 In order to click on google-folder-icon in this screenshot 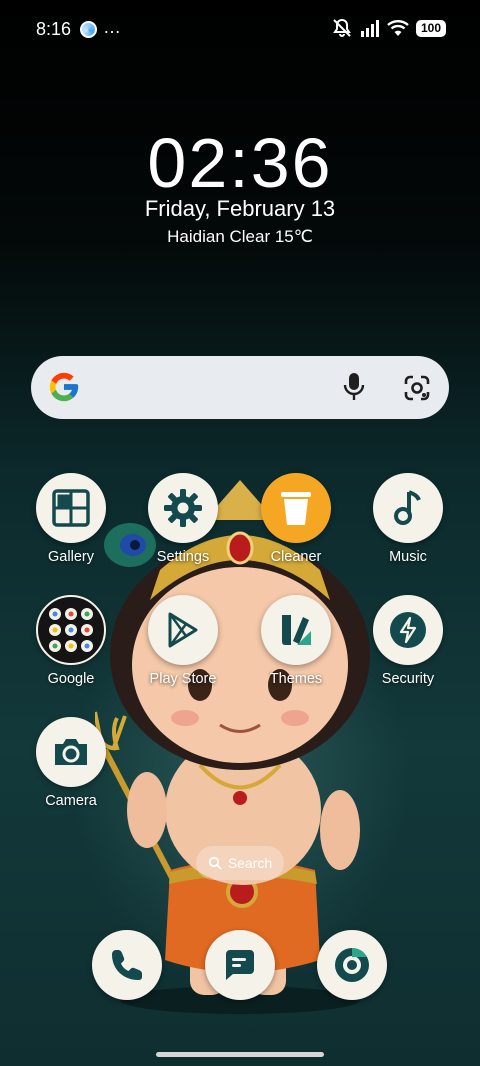, I will do `click(71, 630)`.